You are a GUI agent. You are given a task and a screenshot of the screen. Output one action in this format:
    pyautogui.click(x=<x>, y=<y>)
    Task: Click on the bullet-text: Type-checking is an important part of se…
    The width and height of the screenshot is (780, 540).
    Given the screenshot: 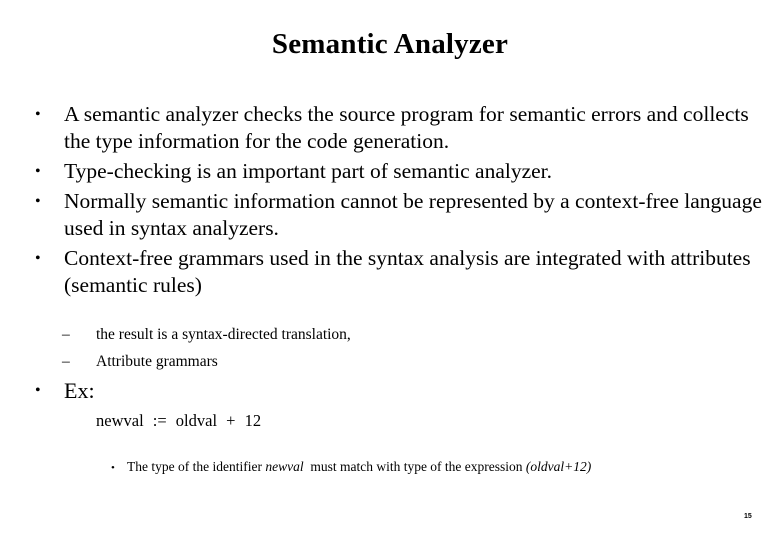 What is the action you would take?
    pyautogui.click(x=308, y=171)
    